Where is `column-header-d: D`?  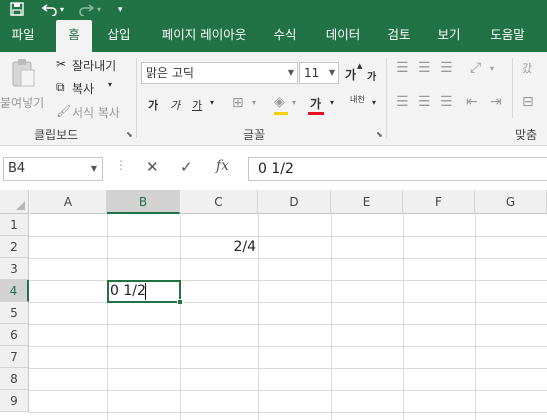 column-header-d: D is located at coordinates (294, 202).